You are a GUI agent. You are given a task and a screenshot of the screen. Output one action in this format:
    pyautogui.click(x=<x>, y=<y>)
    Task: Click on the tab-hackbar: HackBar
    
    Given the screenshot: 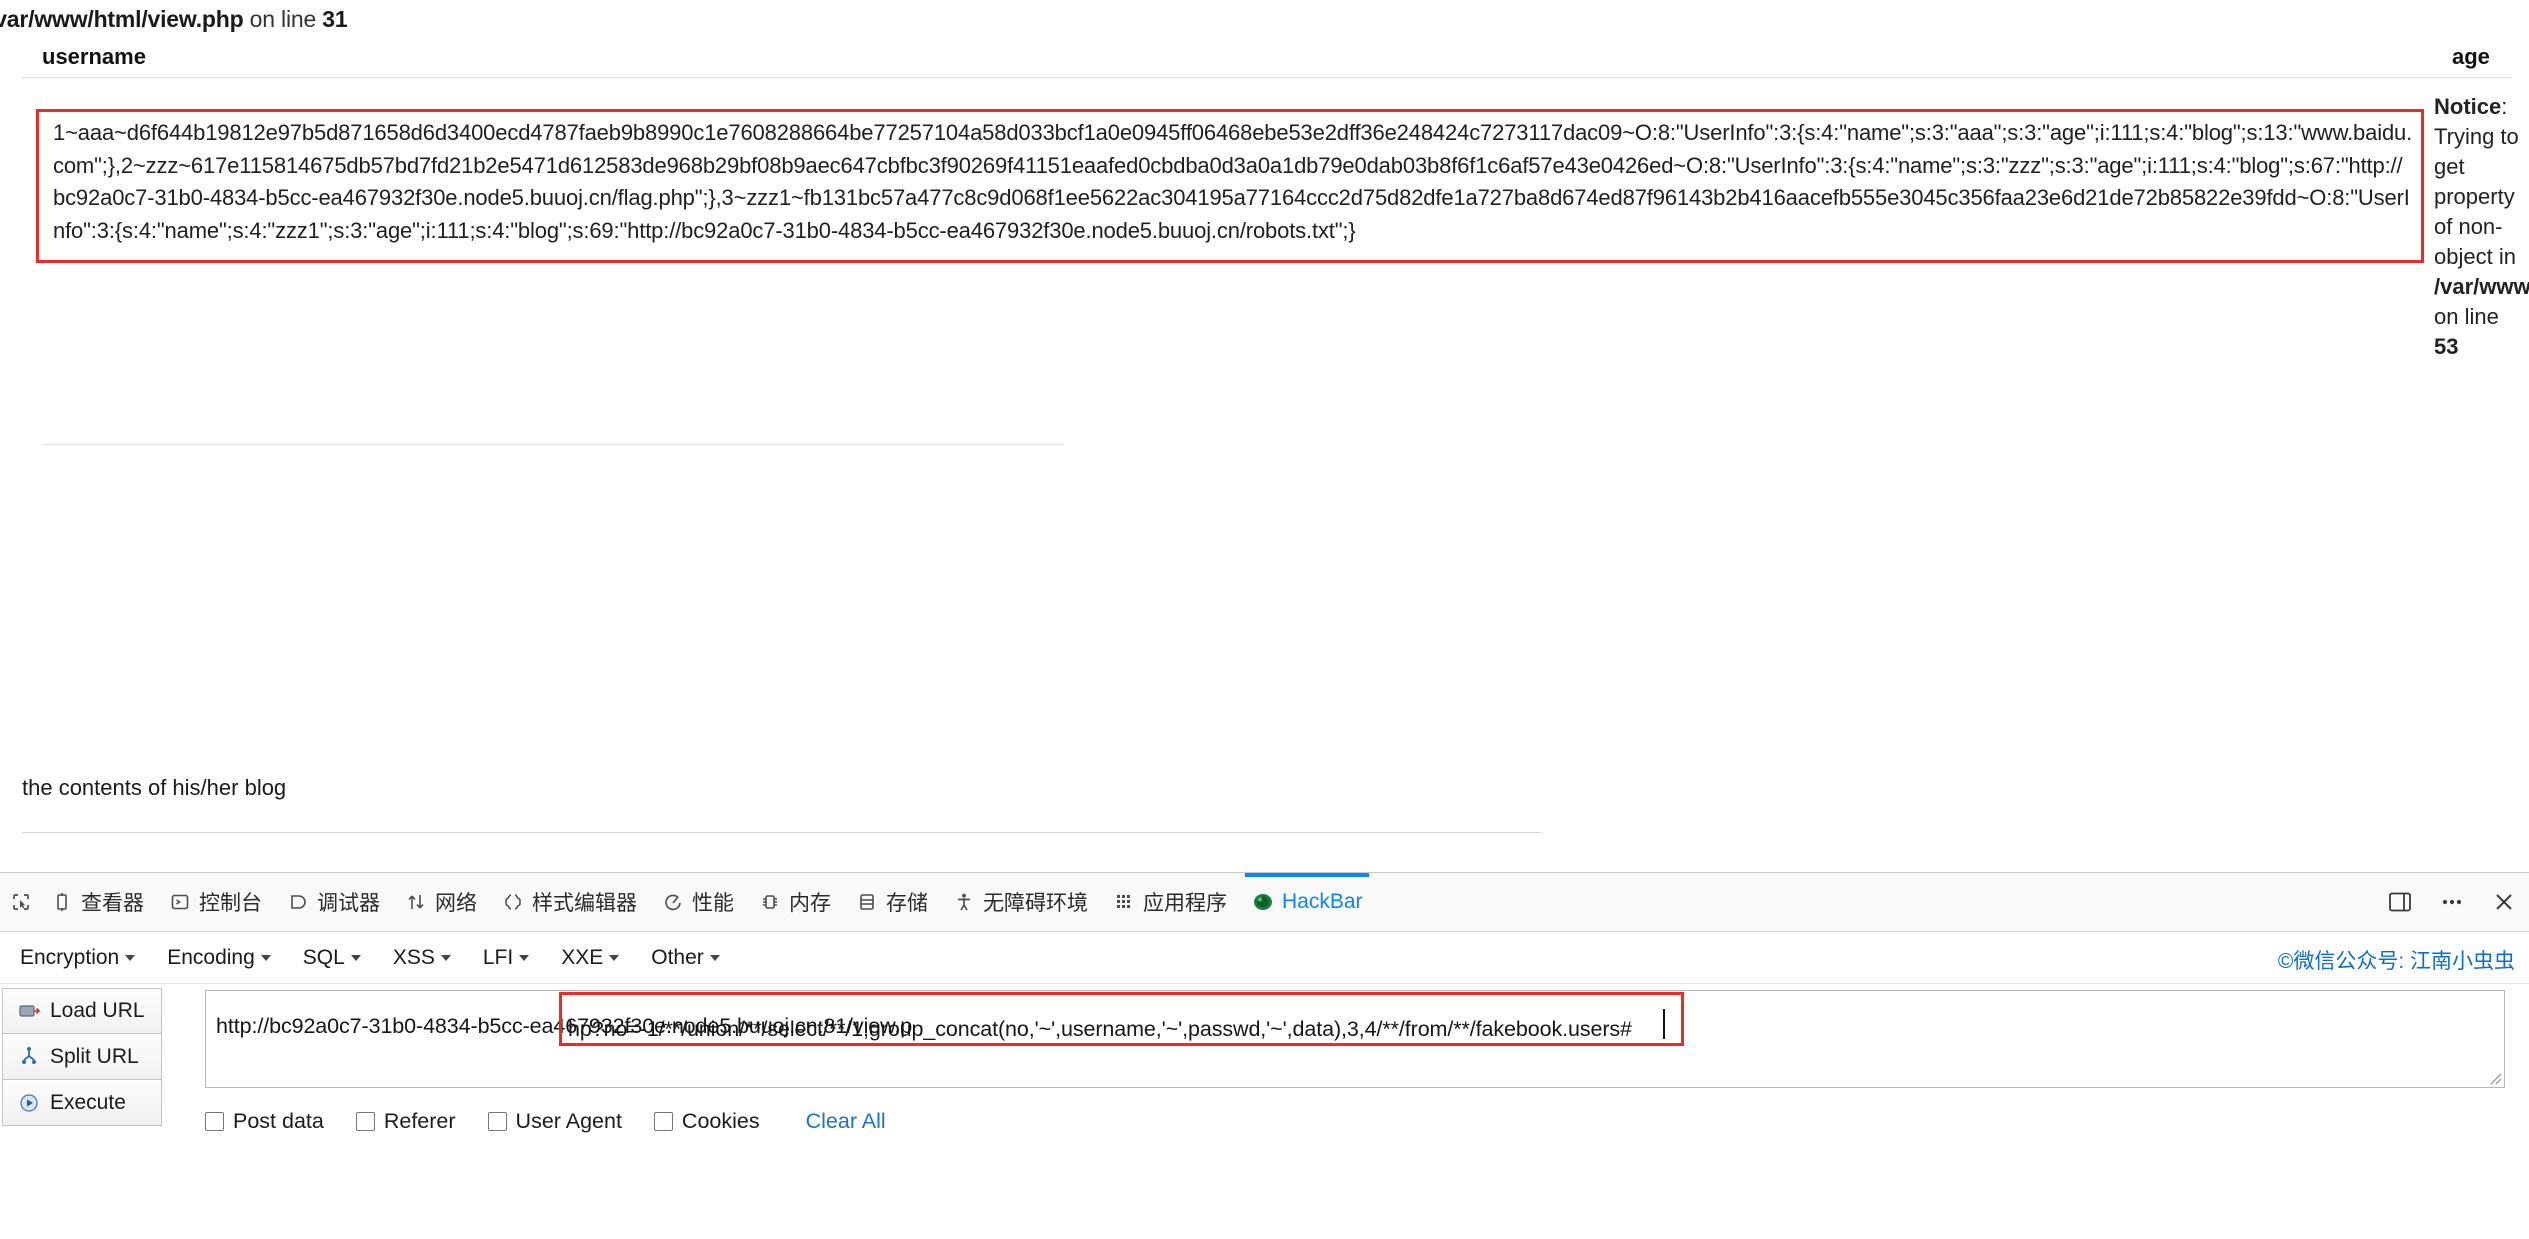 What is the action you would take?
    pyautogui.click(x=1307, y=902)
    